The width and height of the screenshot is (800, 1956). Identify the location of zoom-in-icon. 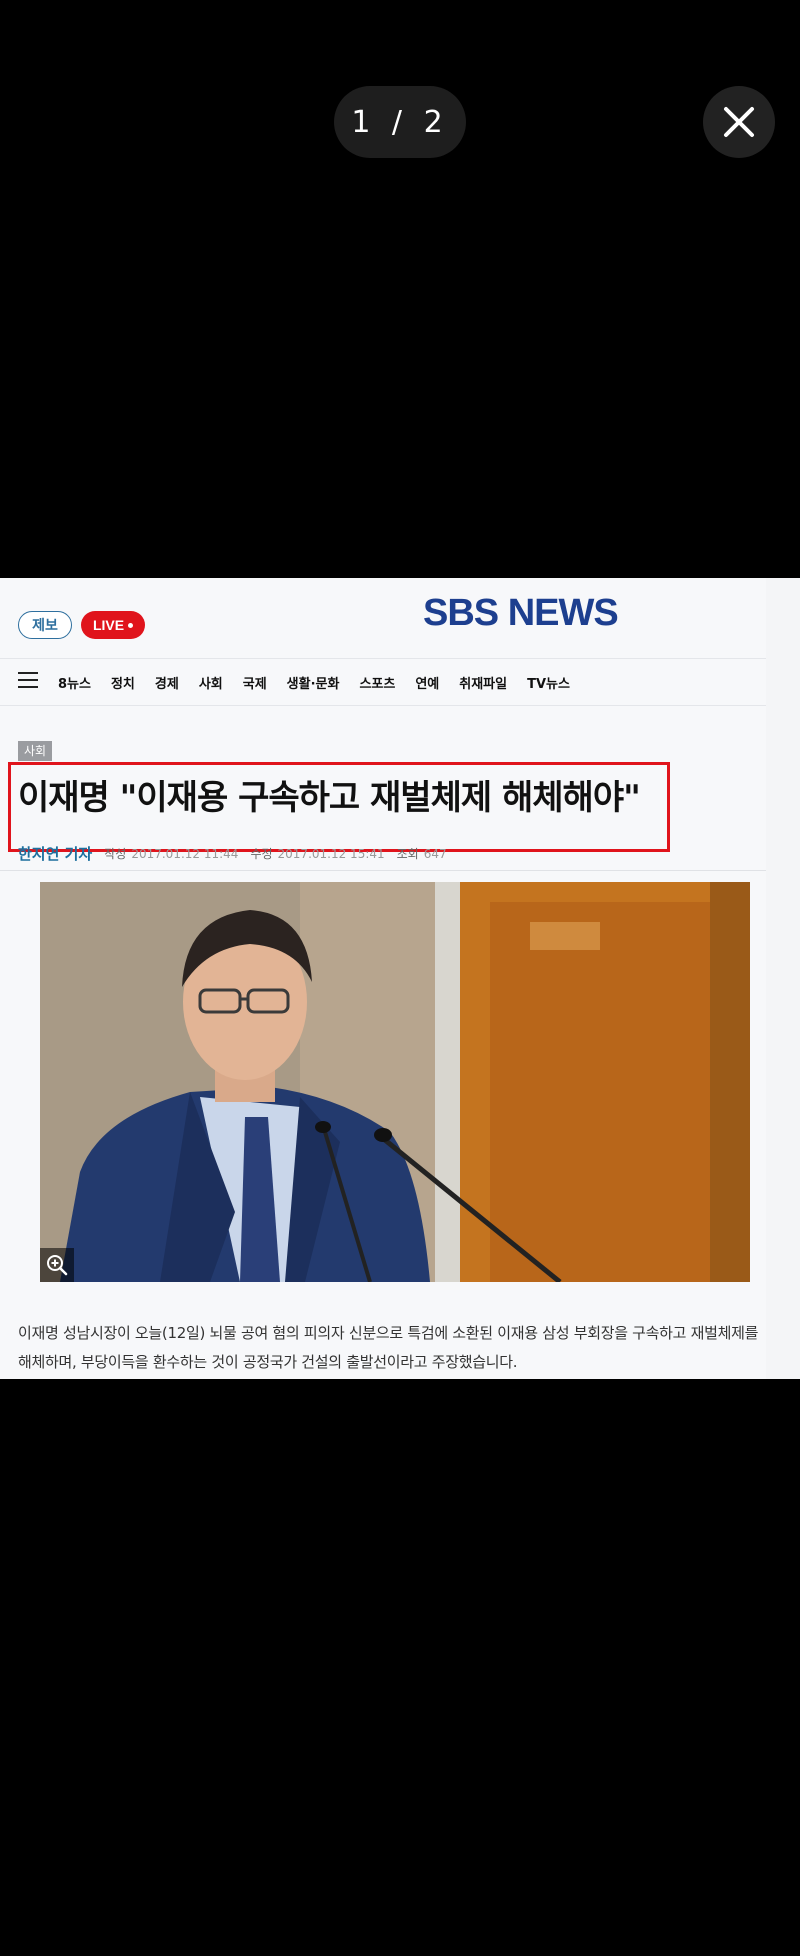
(57, 1265).